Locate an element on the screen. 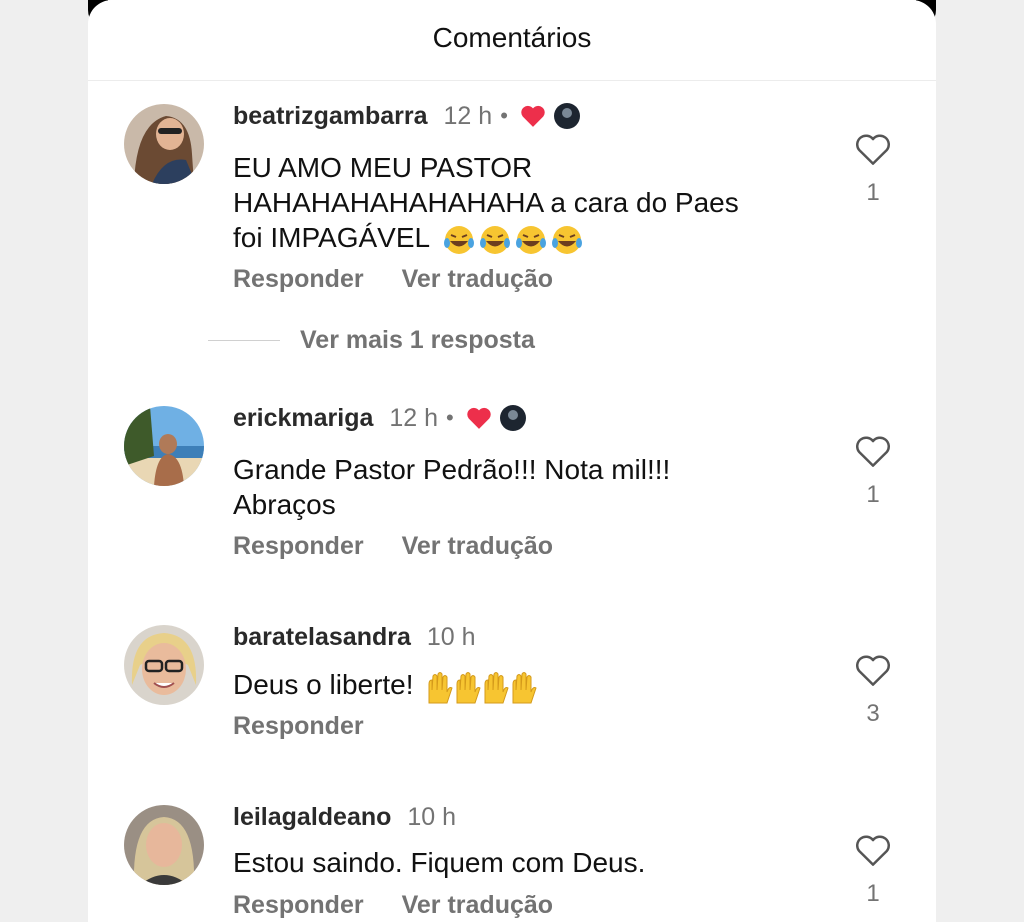  comment-line: EU AMO MEU PASTOR is located at coordinates (383, 167).